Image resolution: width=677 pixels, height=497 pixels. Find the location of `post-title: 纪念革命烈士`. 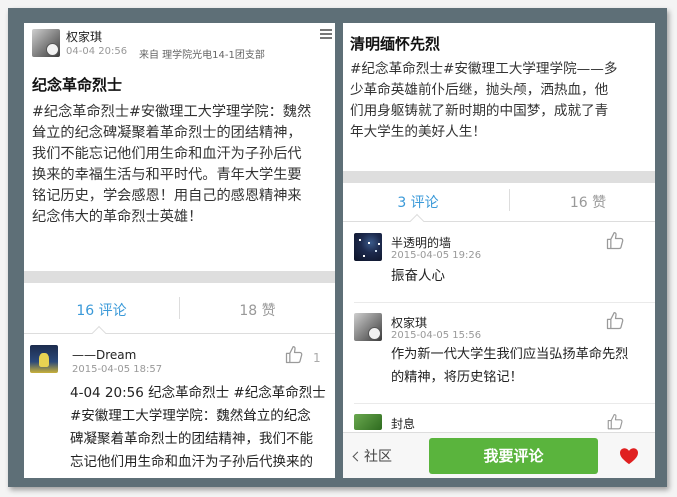

post-title: 纪念革命烈士 is located at coordinates (77, 85).